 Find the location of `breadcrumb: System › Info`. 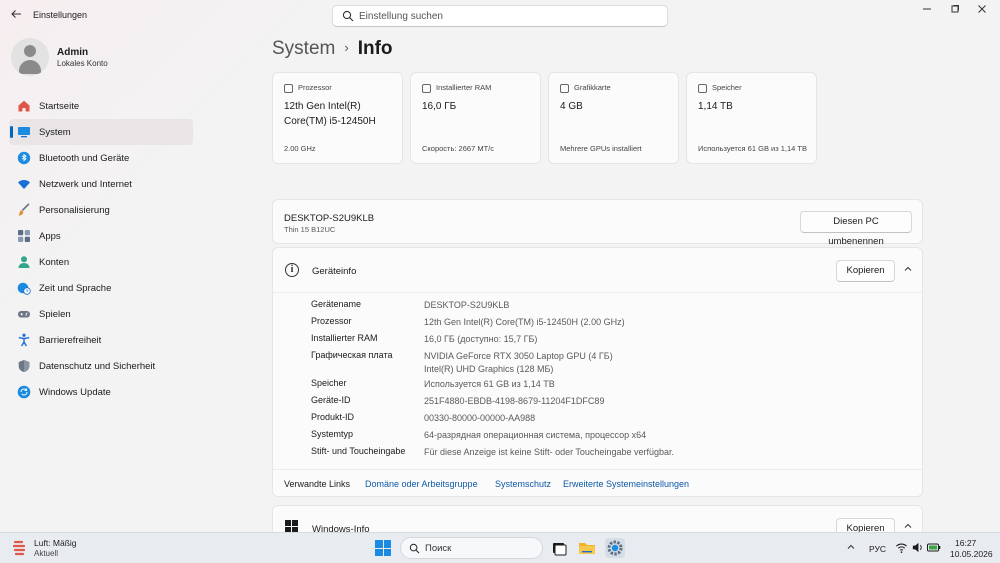

breadcrumb: System › Info is located at coordinates (332, 49).